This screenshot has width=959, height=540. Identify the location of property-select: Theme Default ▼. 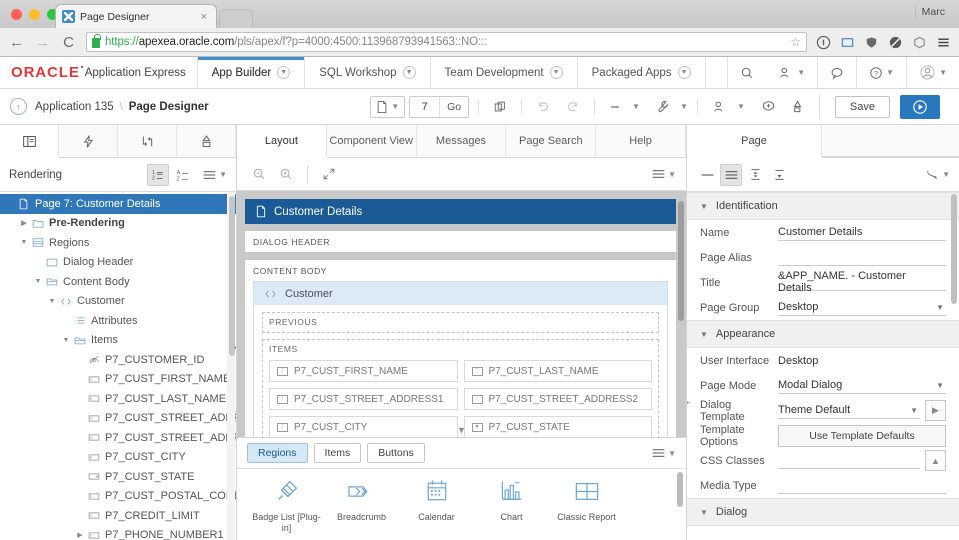
(849, 410).